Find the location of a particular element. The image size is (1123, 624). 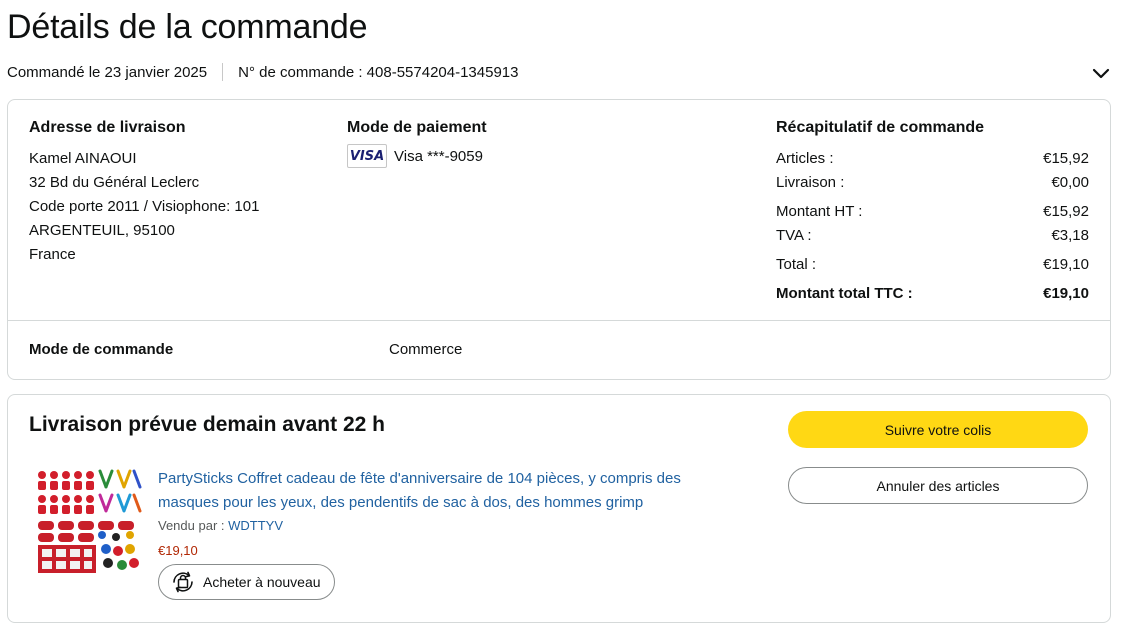

summary-label: Montant total TTC : is located at coordinates (844, 293).